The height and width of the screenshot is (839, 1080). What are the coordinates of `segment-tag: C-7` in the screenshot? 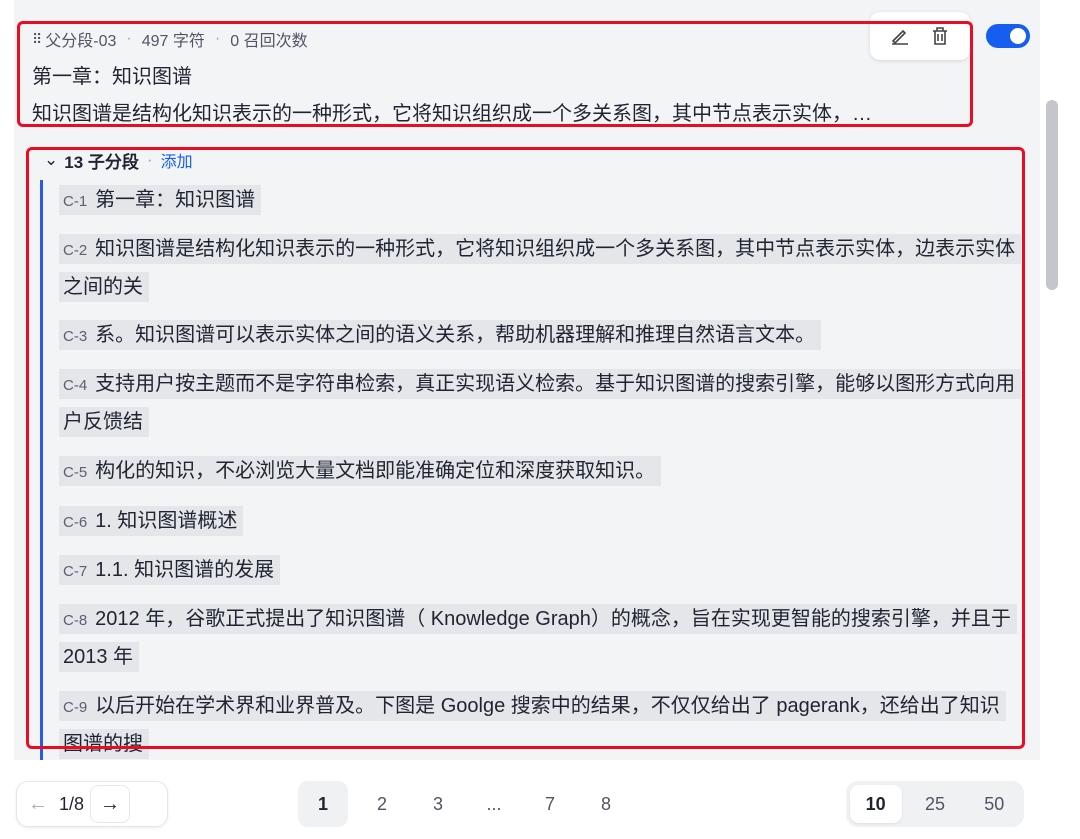 It's located at (75, 571).